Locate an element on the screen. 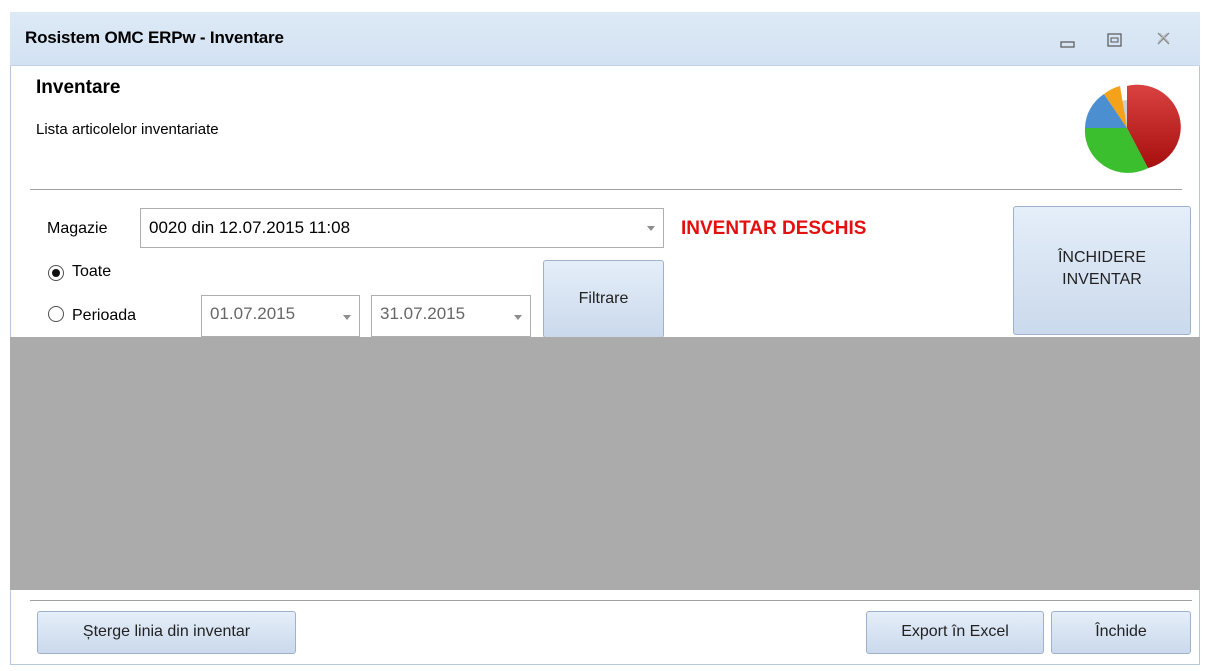 This screenshot has width=1212, height=671. radio-all is located at coordinates (56, 273).